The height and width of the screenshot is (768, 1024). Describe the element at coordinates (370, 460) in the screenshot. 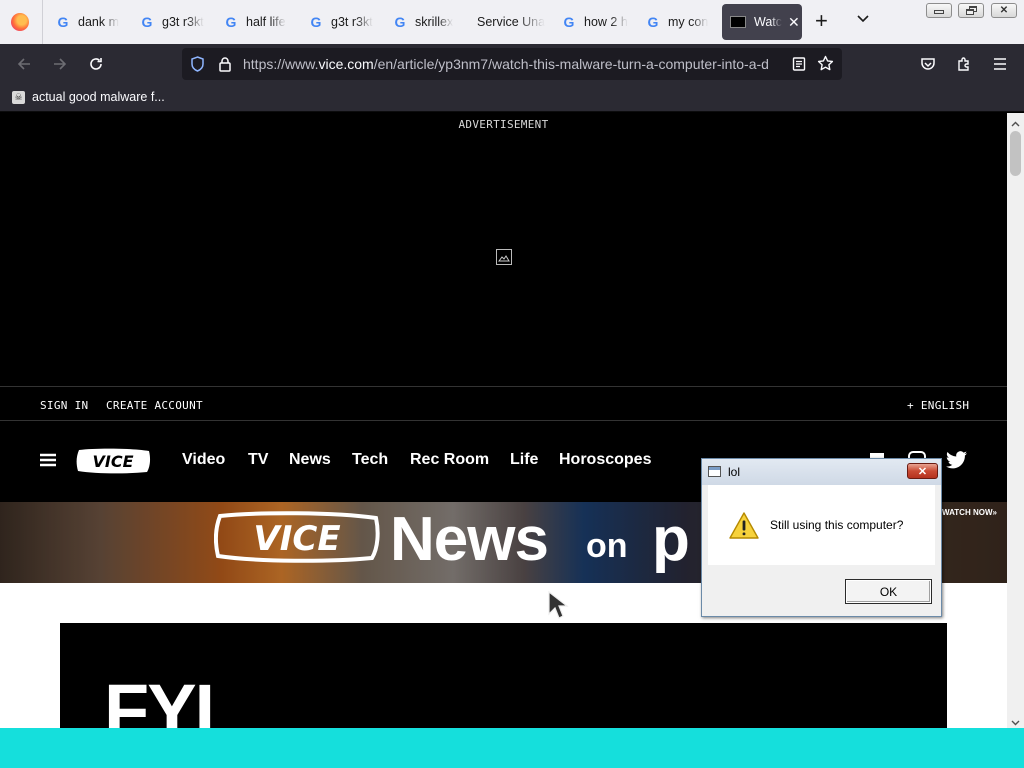

I see `nav-tech: Tech` at that location.